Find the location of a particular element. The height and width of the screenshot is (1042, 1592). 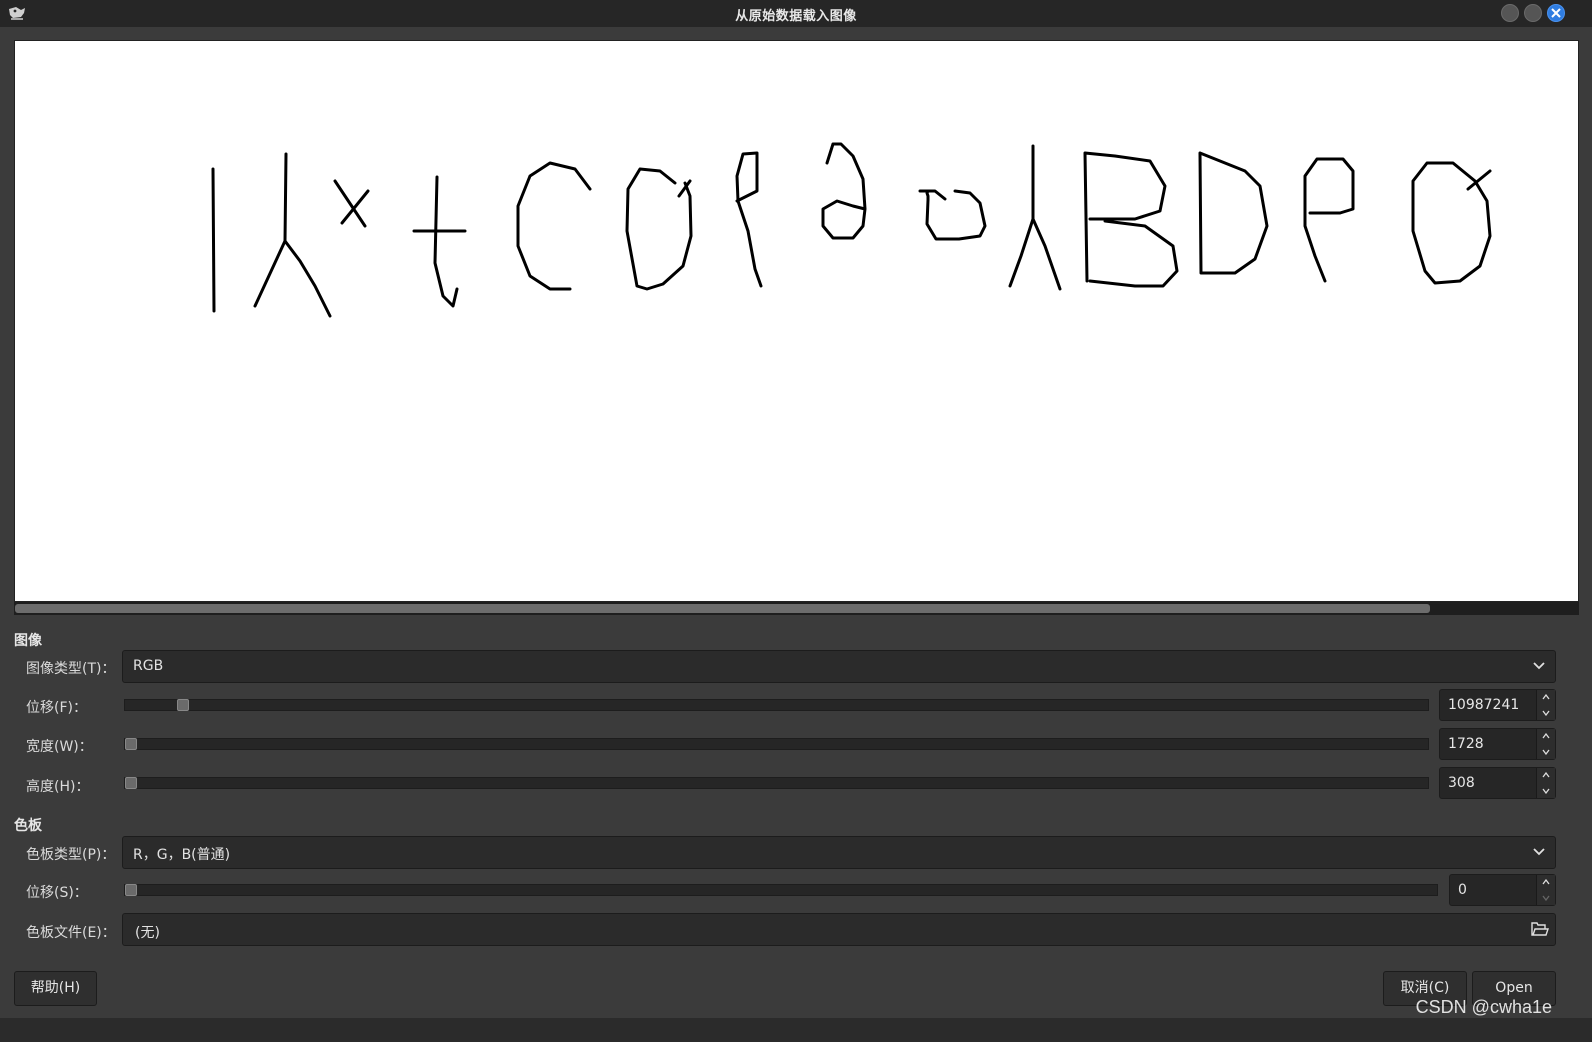

width-slider is located at coordinates (776, 744).